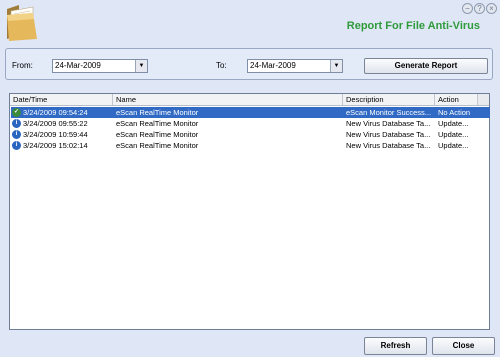 This screenshot has height=357, width=500. What do you see at coordinates (221, 65) in the screenshot?
I see `to-label: To:` at bounding box center [221, 65].